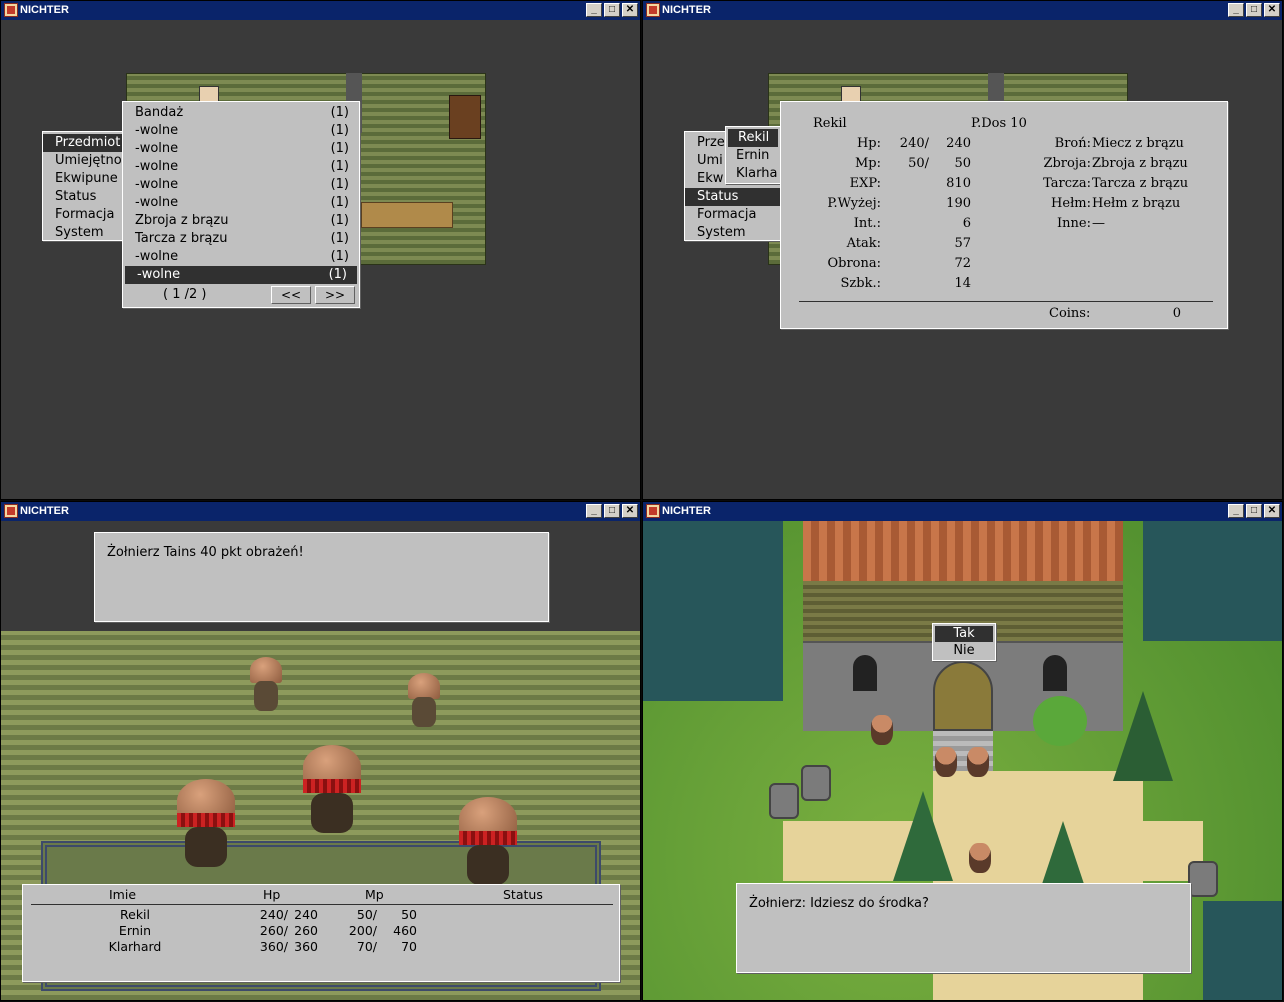 The width and height of the screenshot is (1284, 1002). I want to click on party-member-rekil: Rekil, so click(753, 138).